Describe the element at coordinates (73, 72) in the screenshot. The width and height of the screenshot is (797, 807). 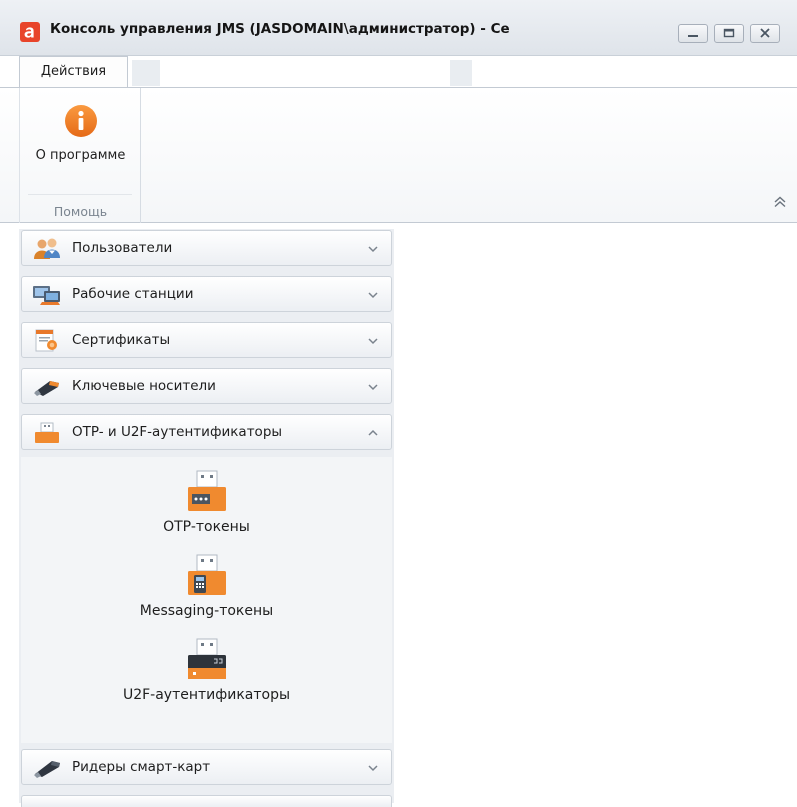
I see `tab-actions: Действия` at that location.